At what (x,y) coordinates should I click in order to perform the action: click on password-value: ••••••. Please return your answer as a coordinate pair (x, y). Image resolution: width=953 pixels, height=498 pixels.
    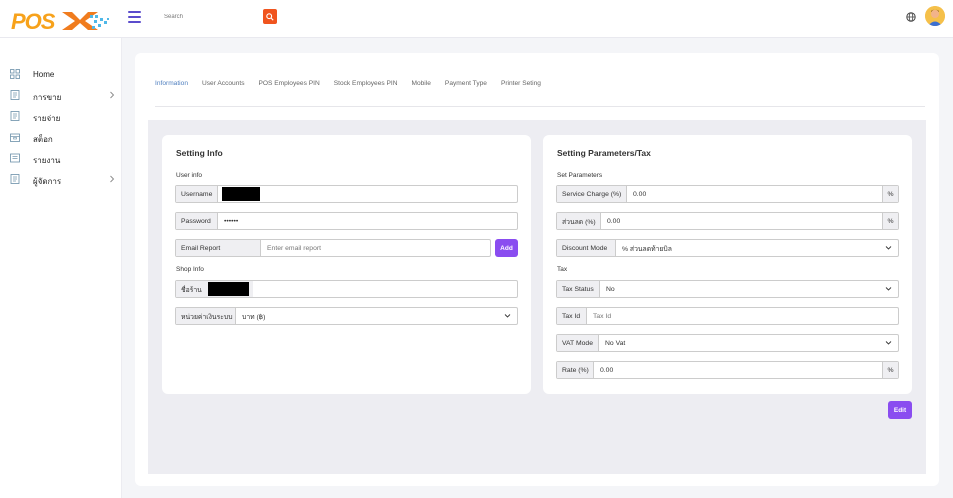
    Looking at the image, I should click on (367, 221).